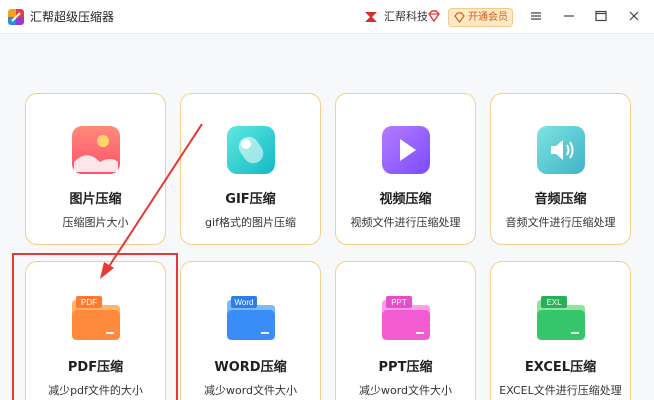 The width and height of the screenshot is (654, 400). I want to click on card-desc: 音频文件进行压缩处理, so click(560, 222).